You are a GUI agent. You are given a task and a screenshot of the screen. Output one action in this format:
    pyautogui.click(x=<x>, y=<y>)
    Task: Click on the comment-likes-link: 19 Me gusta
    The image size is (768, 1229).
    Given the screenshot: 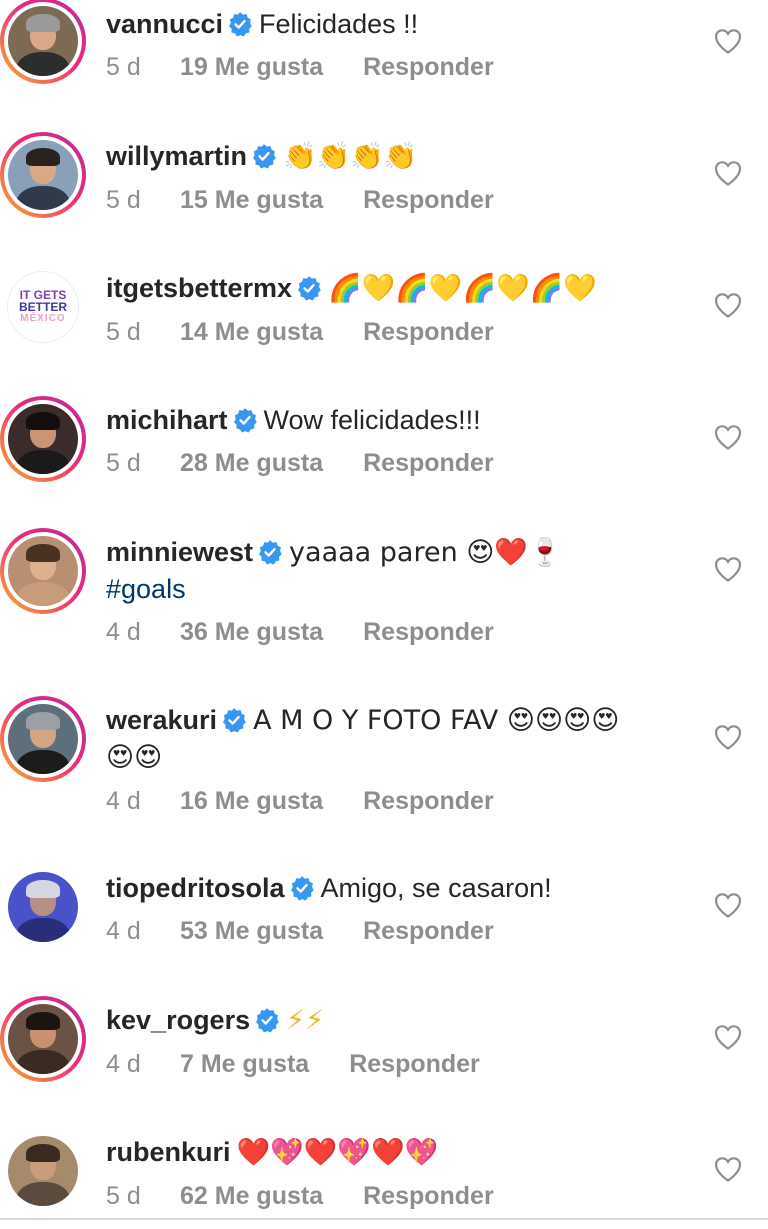 What is the action you would take?
    pyautogui.click(x=251, y=67)
    